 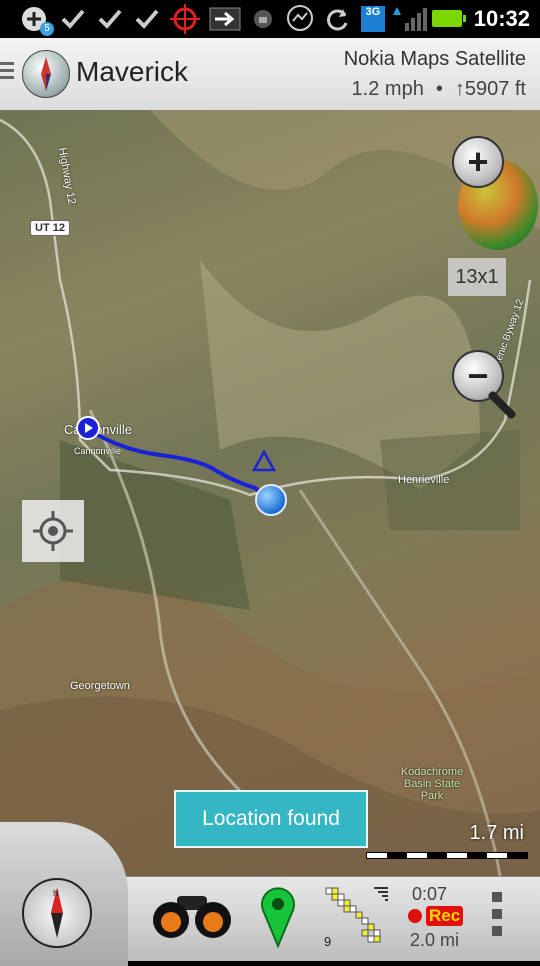 What do you see at coordinates (495, 89) in the screenshot?
I see `altitude-value: 5907 ft` at bounding box center [495, 89].